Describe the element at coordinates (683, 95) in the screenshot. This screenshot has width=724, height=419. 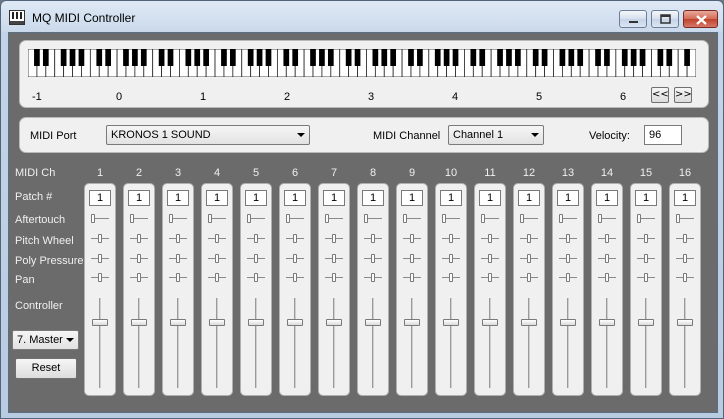
I see `octave-up-button: >>` at that location.